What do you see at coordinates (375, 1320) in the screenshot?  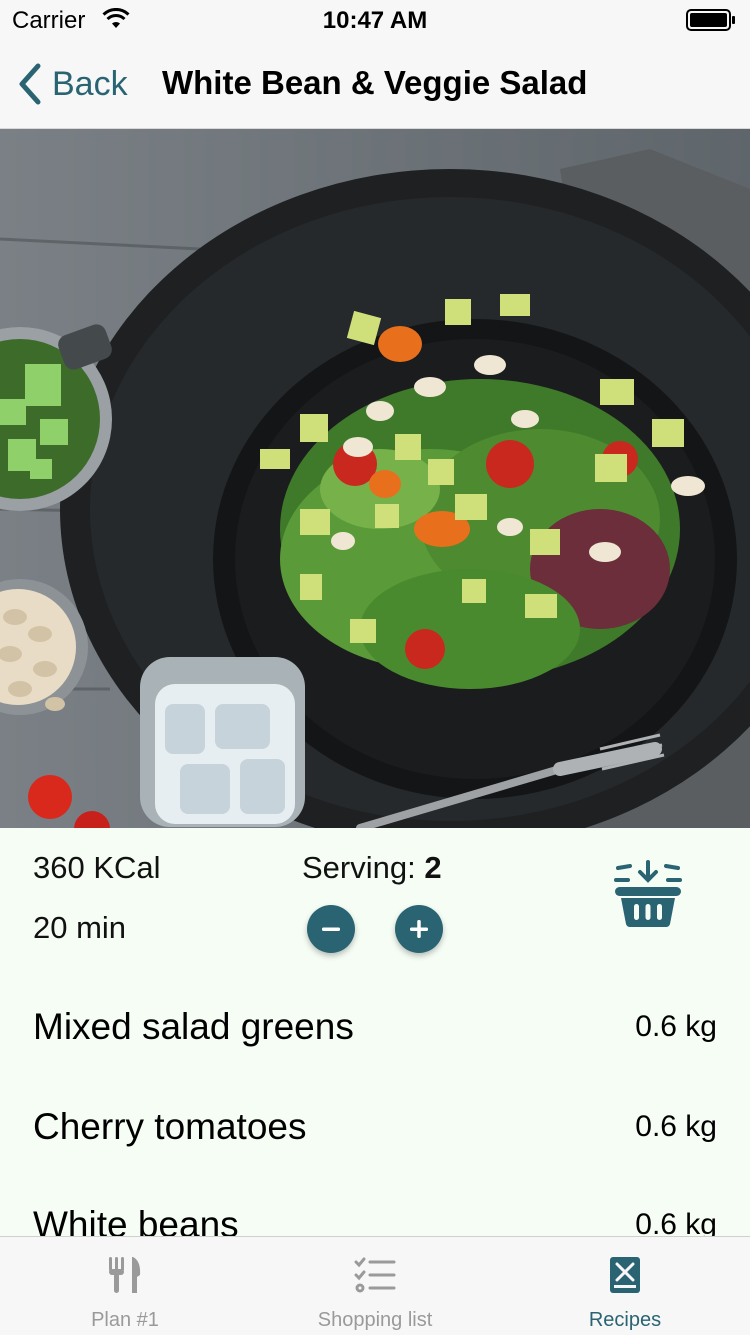 I see `tab-label: Shopping list` at bounding box center [375, 1320].